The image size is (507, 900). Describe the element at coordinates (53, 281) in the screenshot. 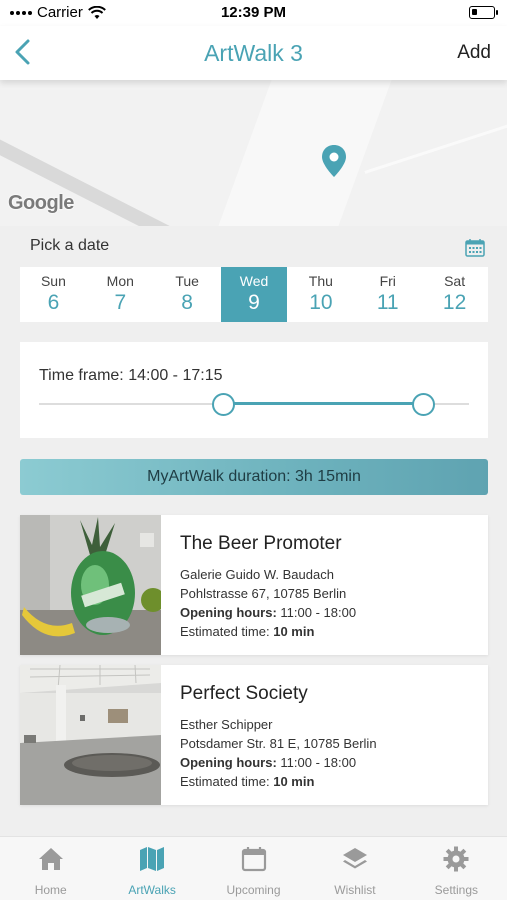

I see `day-name: Sun` at that location.